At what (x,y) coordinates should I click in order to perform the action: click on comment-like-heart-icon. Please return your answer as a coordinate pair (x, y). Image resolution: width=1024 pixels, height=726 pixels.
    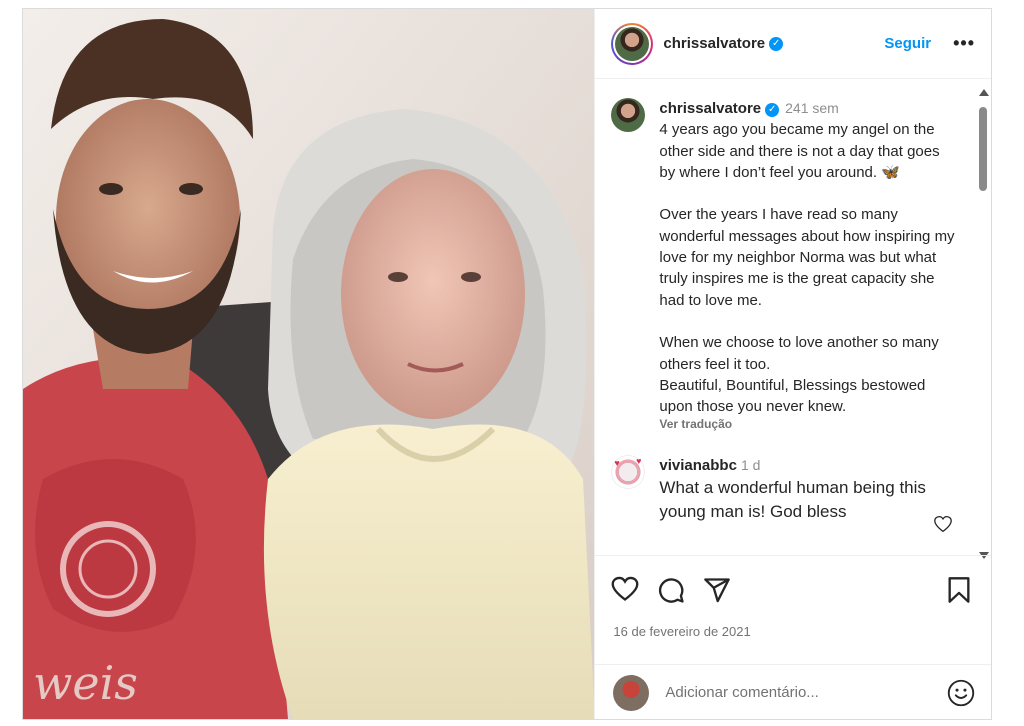
    Looking at the image, I should click on (943, 524).